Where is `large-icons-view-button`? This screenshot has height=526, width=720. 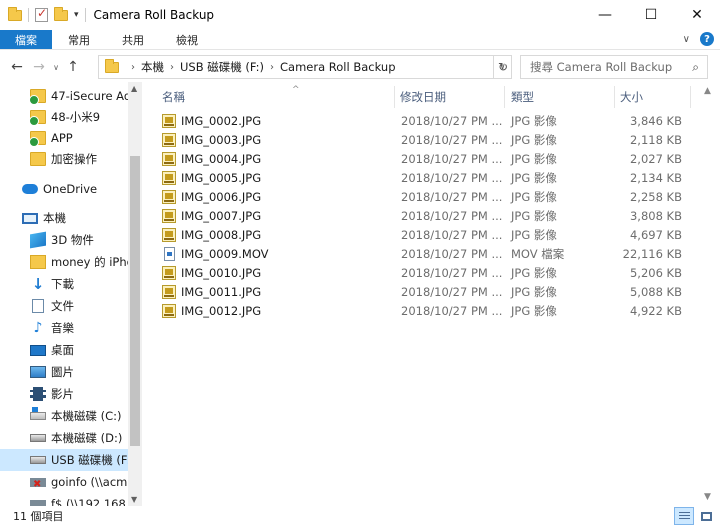
large-icons-view-button is located at coordinates (706, 516).